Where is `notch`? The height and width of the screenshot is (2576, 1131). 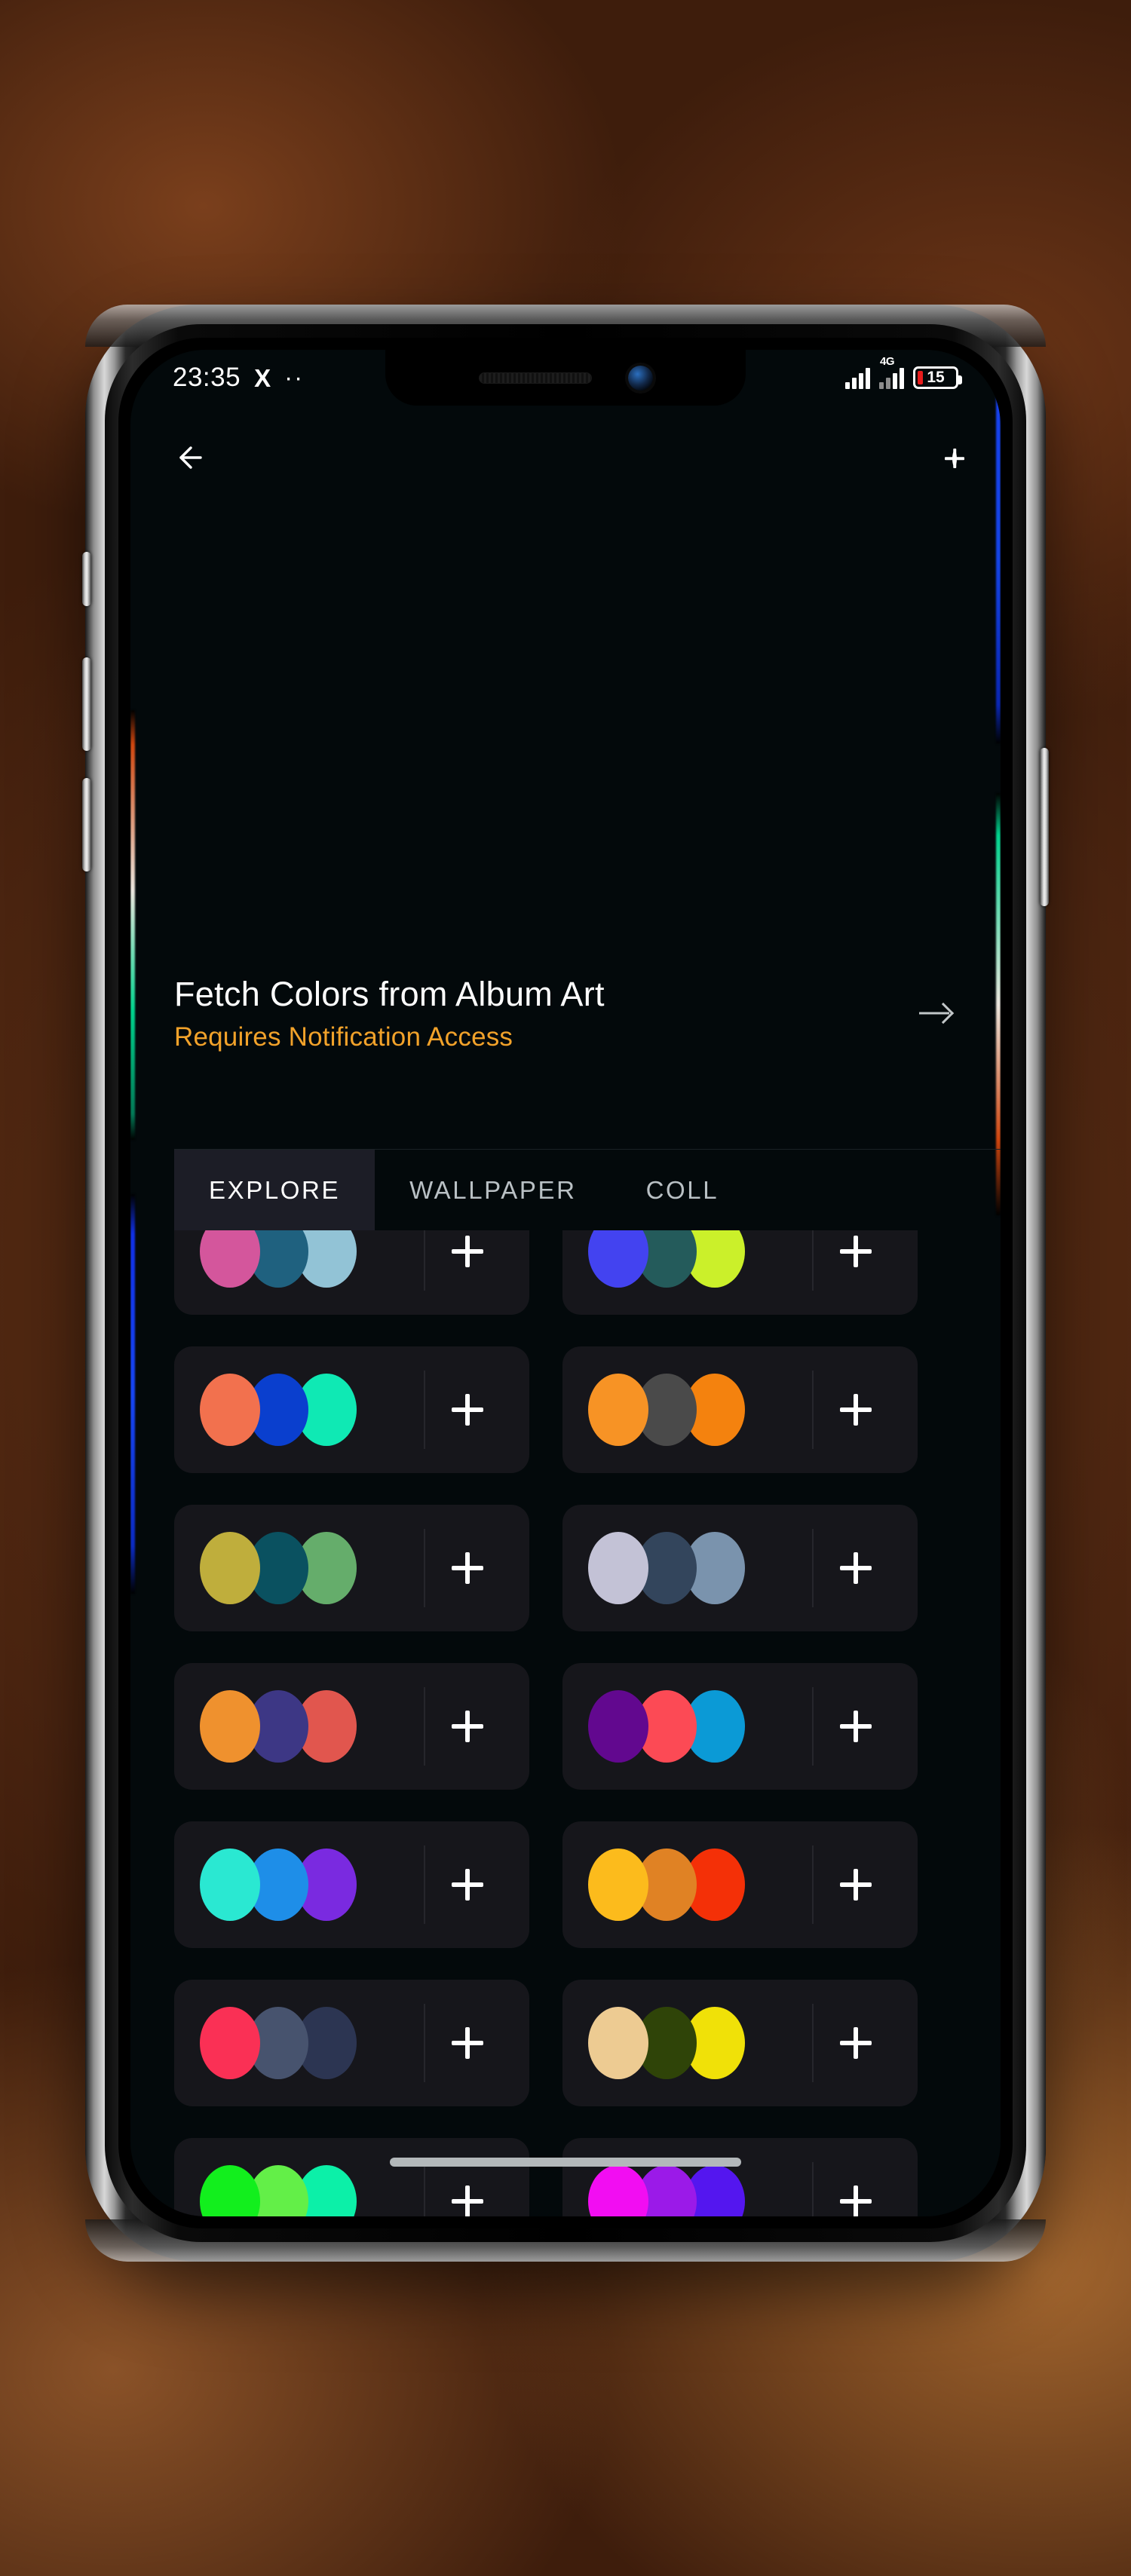
notch is located at coordinates (565, 378).